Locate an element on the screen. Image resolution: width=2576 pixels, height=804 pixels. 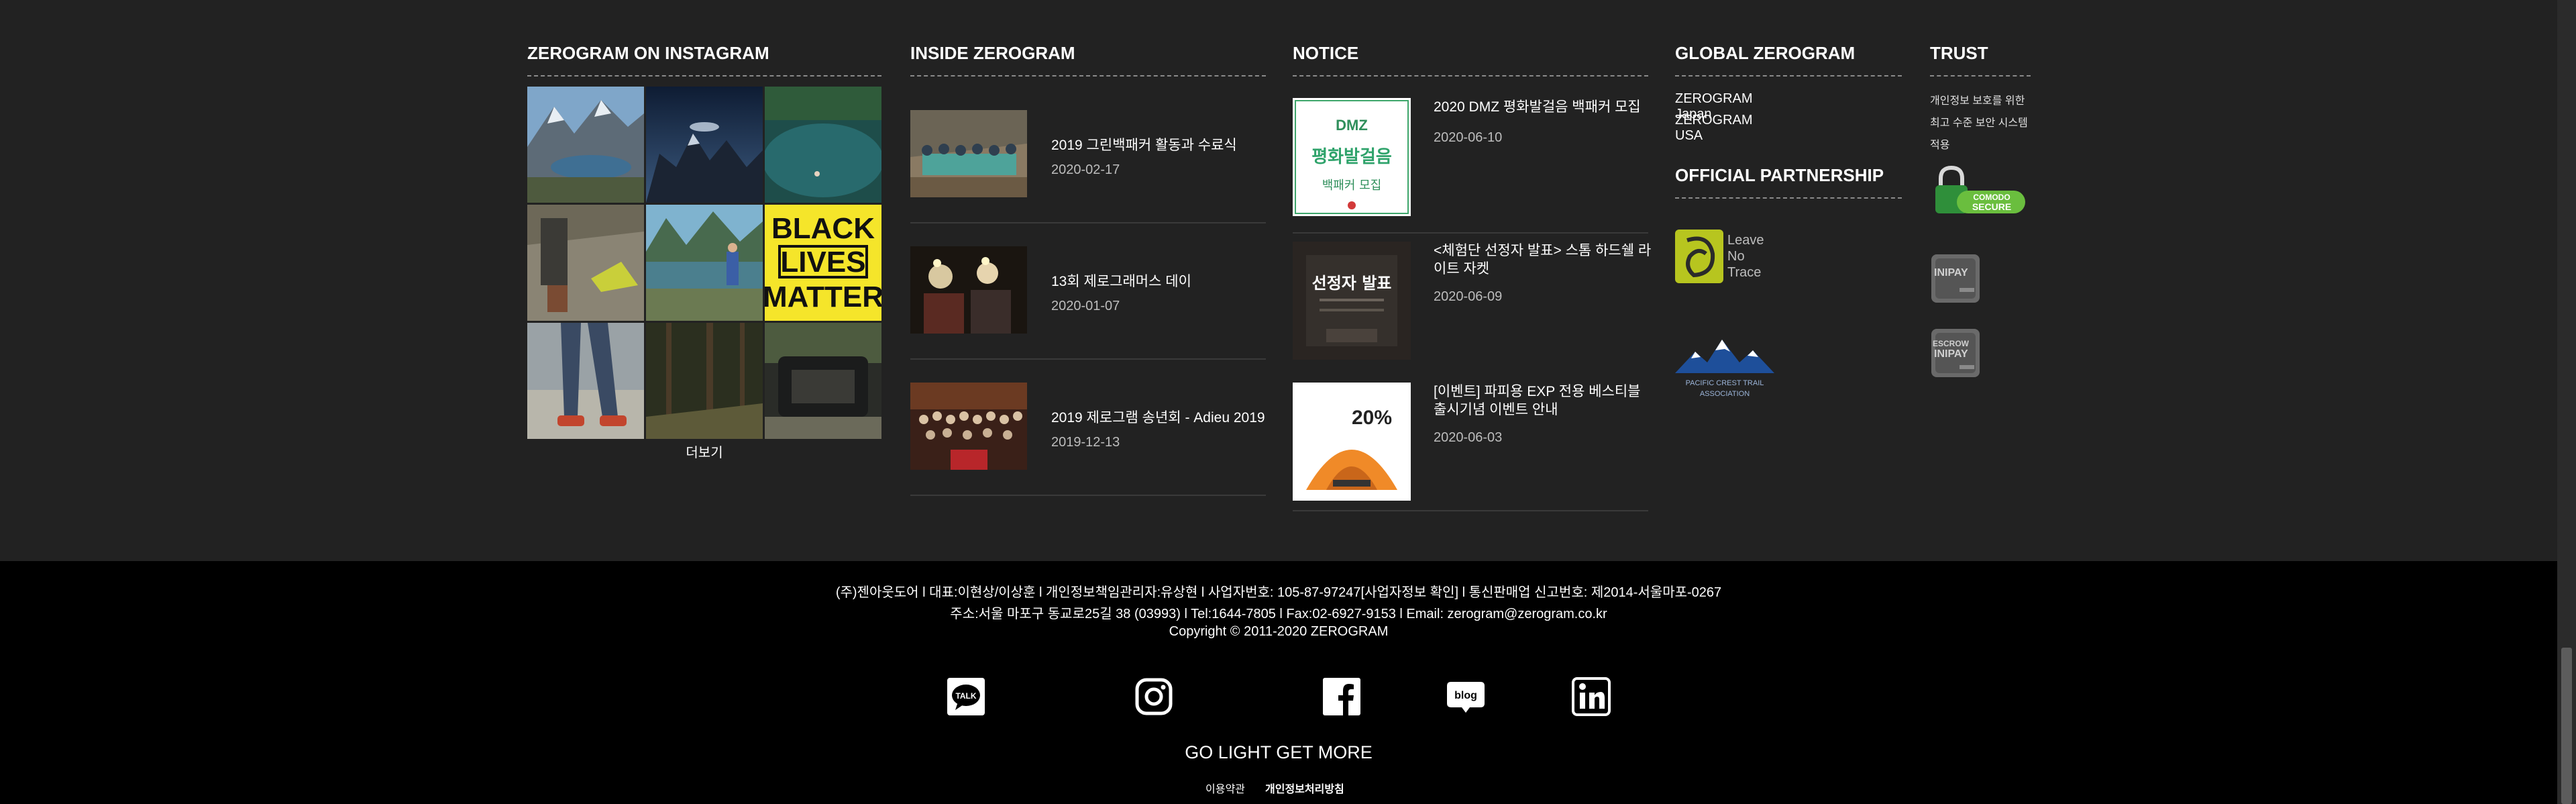
notice-thumb-label: 선정자 발표 is located at coordinates (1352, 283).